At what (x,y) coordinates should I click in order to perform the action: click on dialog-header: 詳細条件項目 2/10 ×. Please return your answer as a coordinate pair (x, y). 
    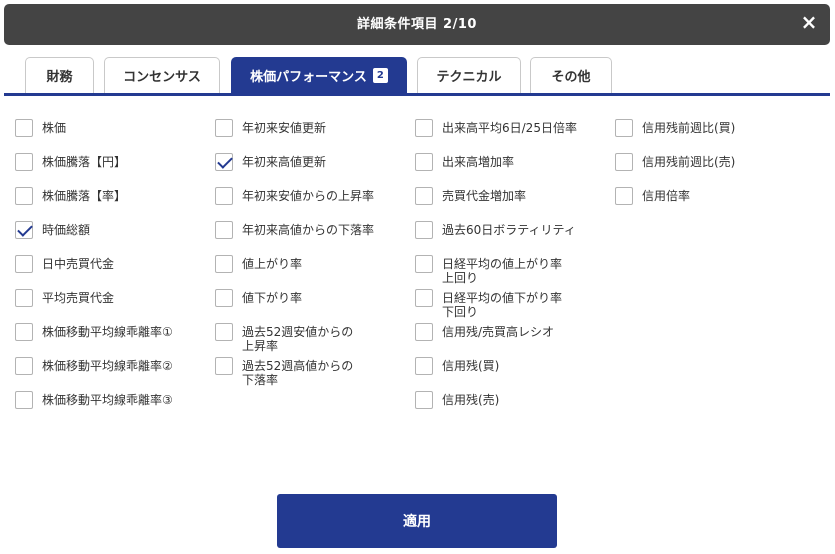
    Looking at the image, I should click on (417, 24).